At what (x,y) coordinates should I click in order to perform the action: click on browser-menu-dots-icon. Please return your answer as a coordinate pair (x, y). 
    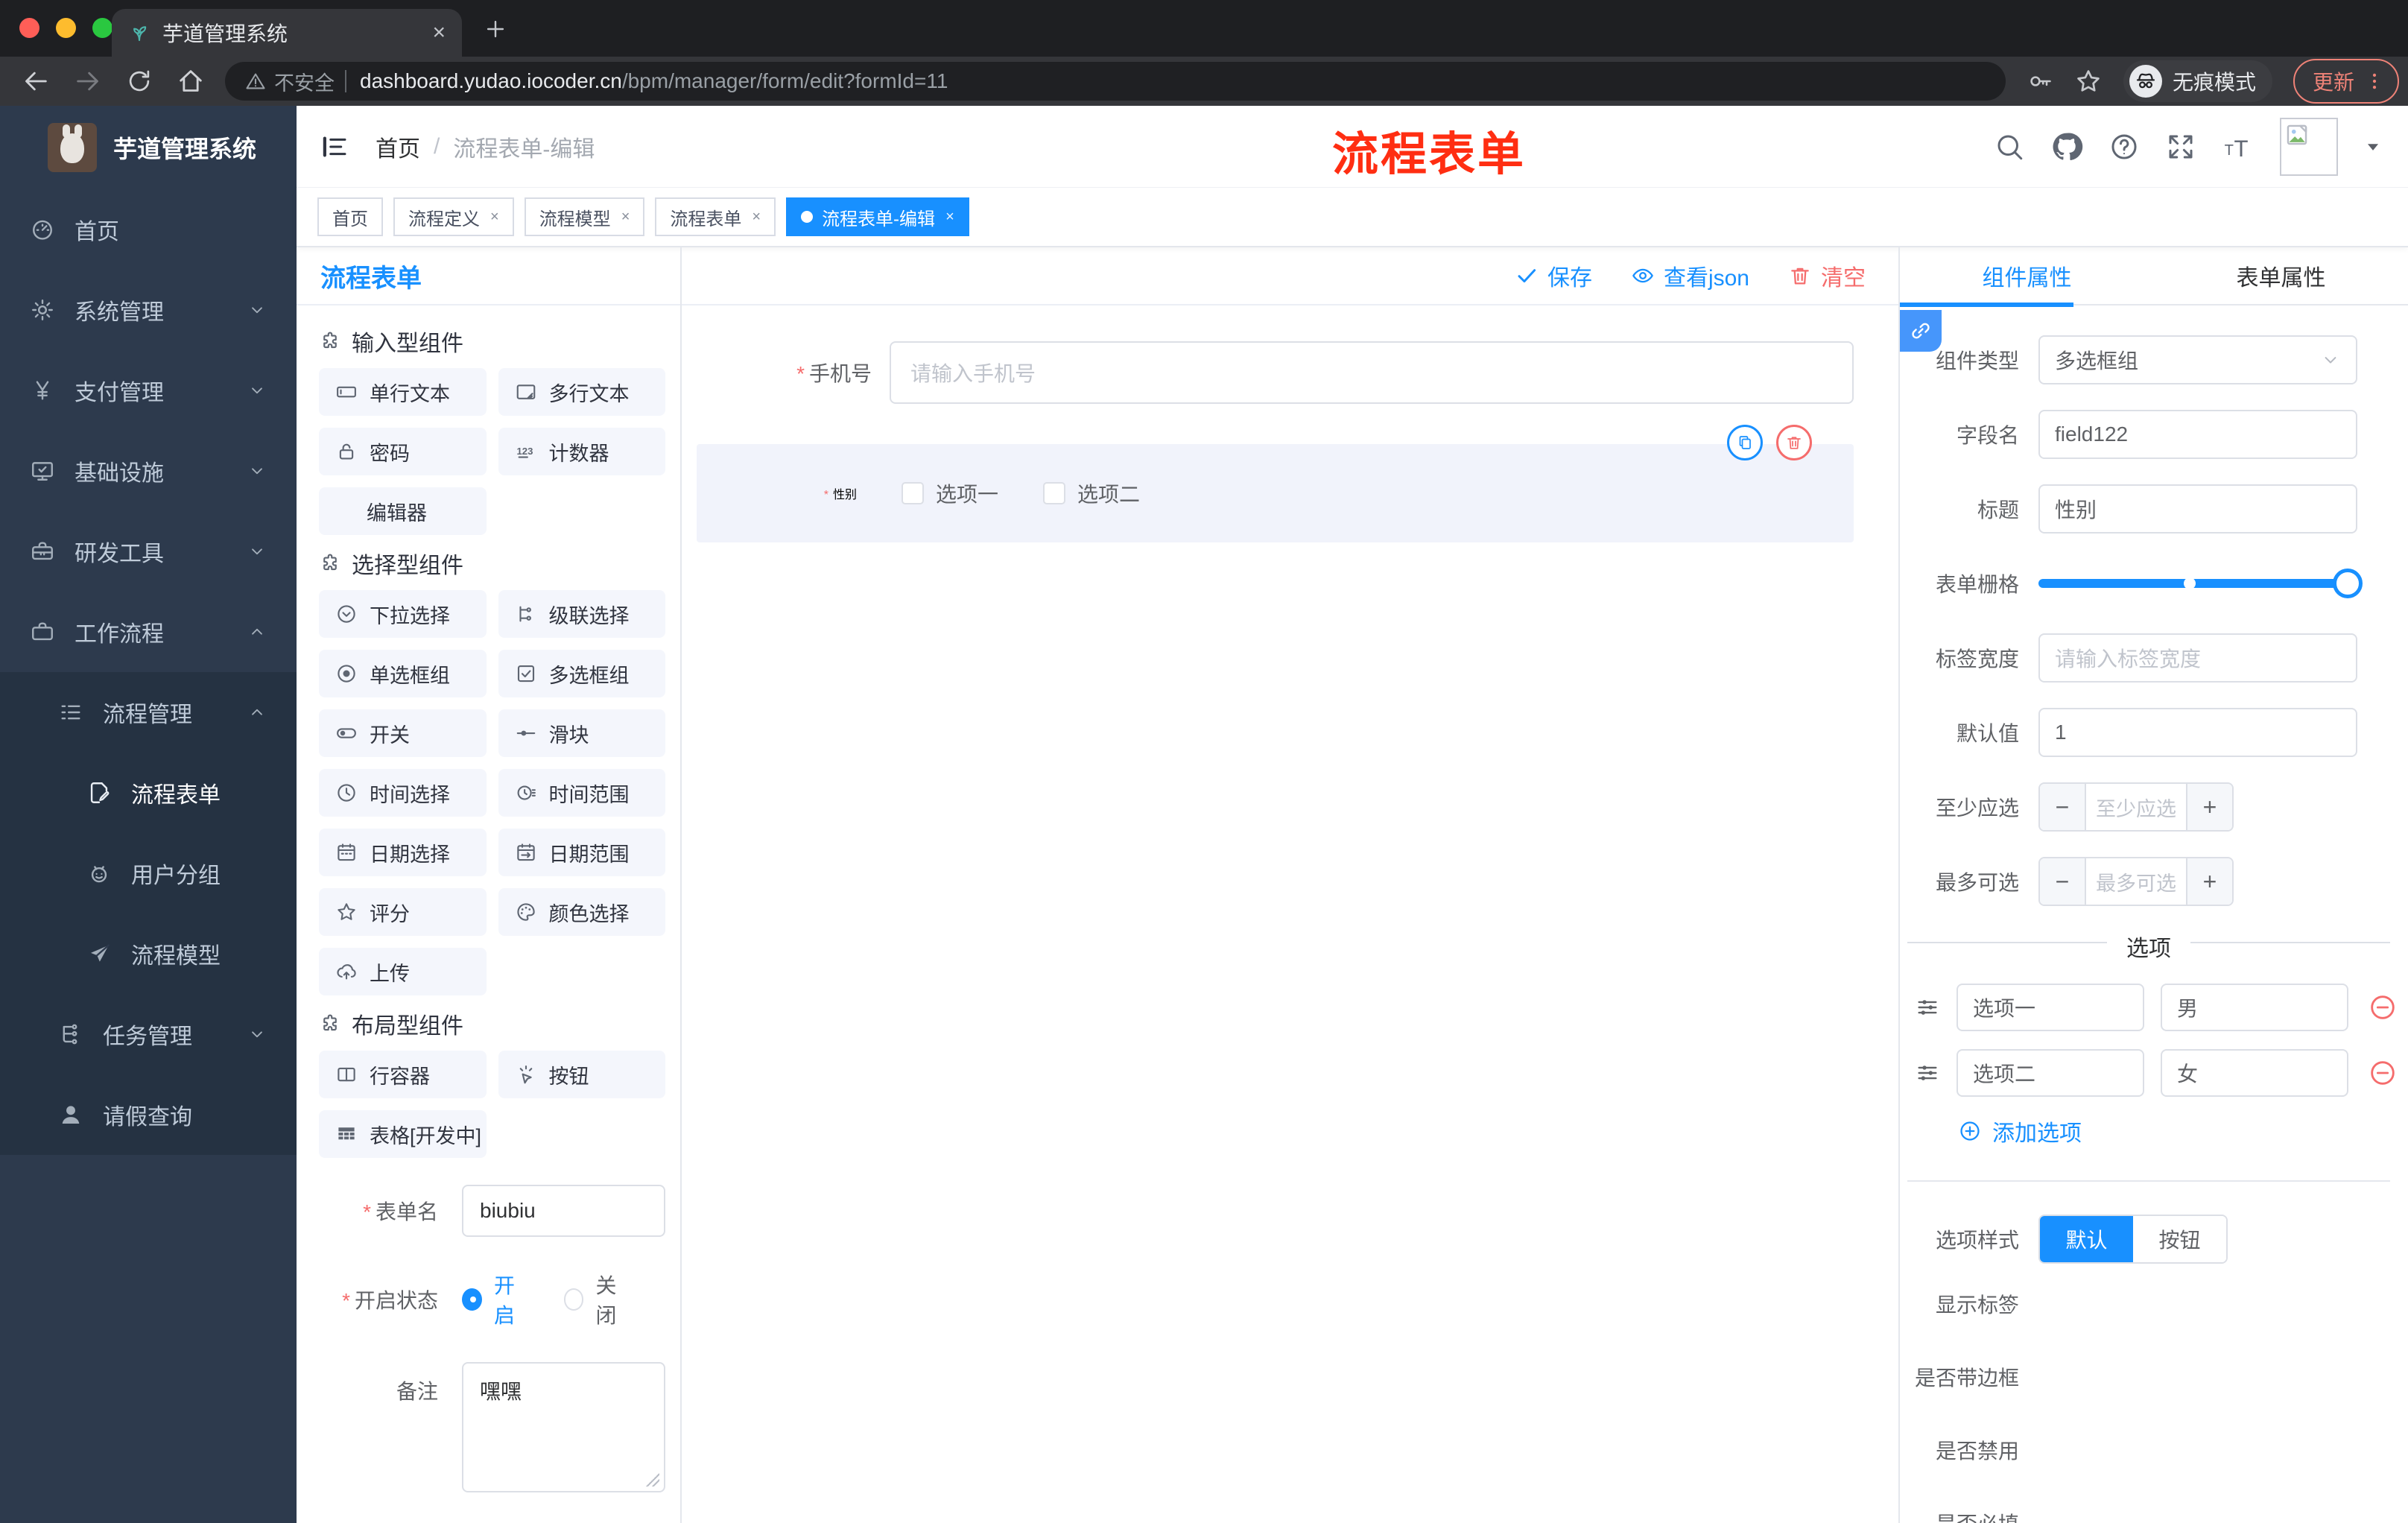
    Looking at the image, I should click on (2374, 81).